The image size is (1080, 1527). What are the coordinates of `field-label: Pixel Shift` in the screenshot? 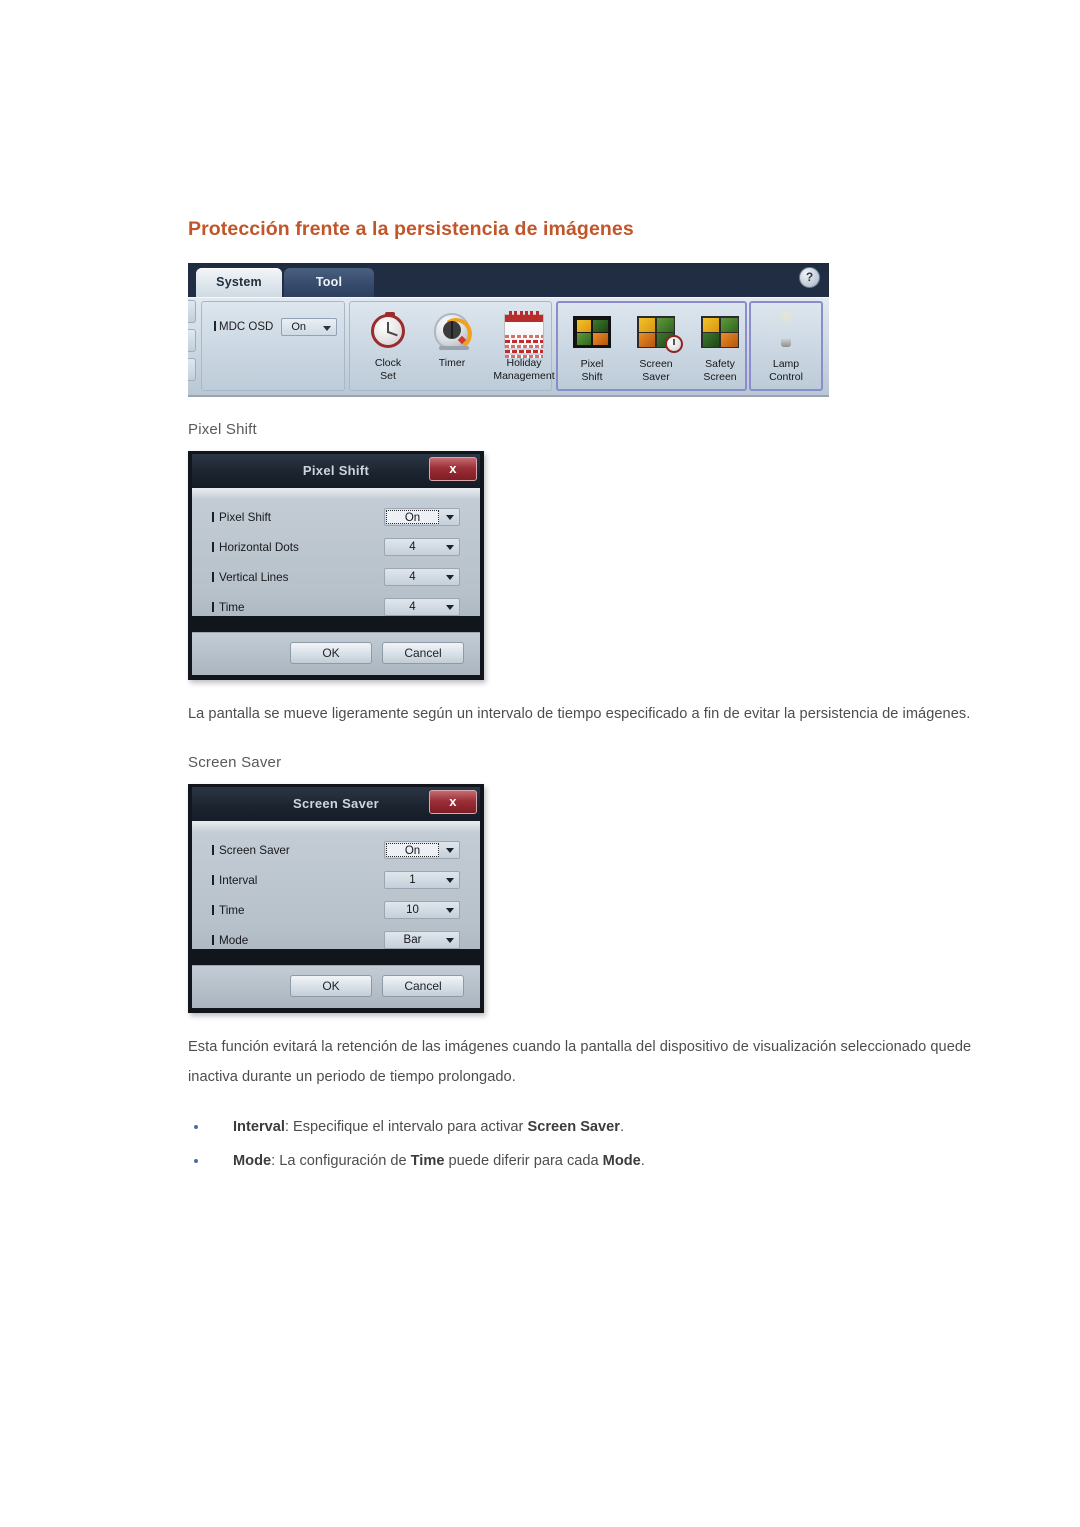 It's located at (241, 517).